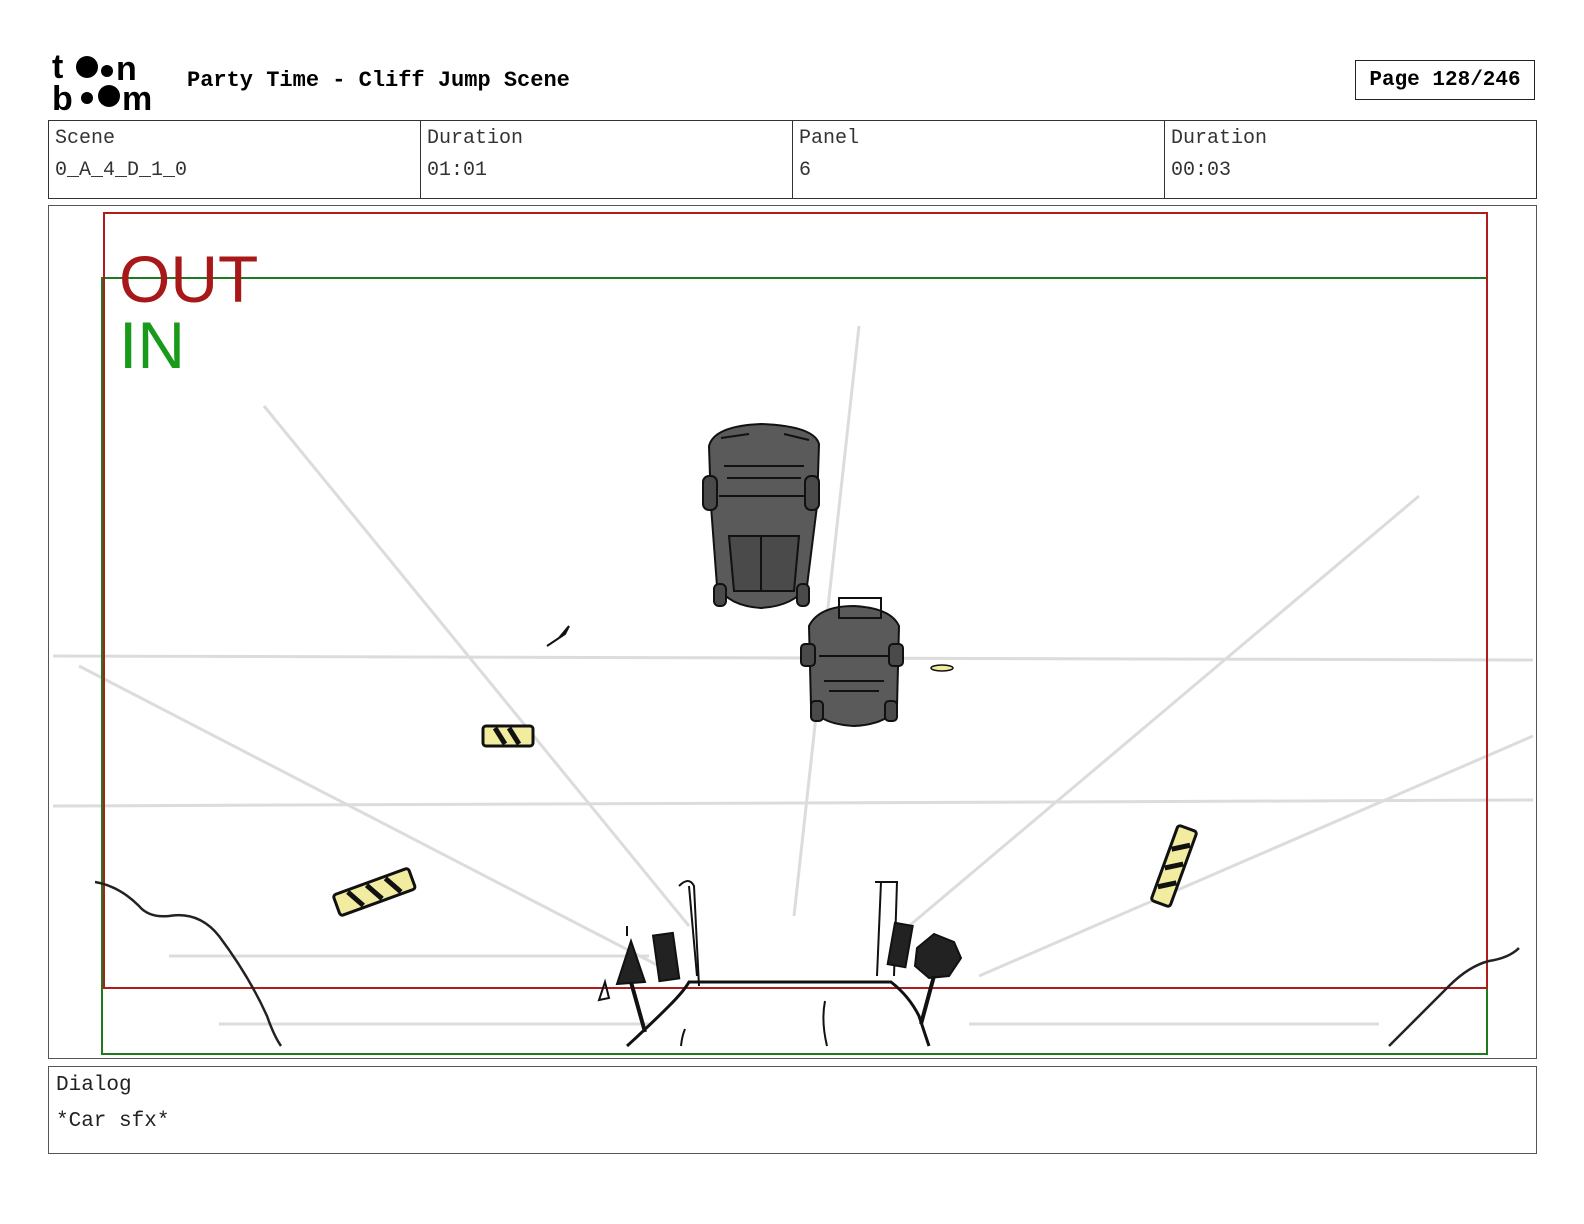 The width and height of the screenshot is (1584, 1224). I want to click on in-label: IN, so click(152, 345).